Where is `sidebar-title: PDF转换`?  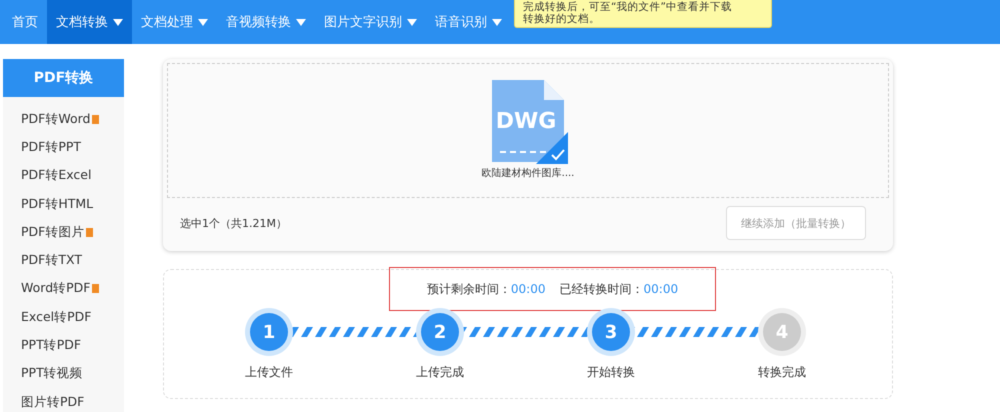
sidebar-title: PDF转换 is located at coordinates (63, 78).